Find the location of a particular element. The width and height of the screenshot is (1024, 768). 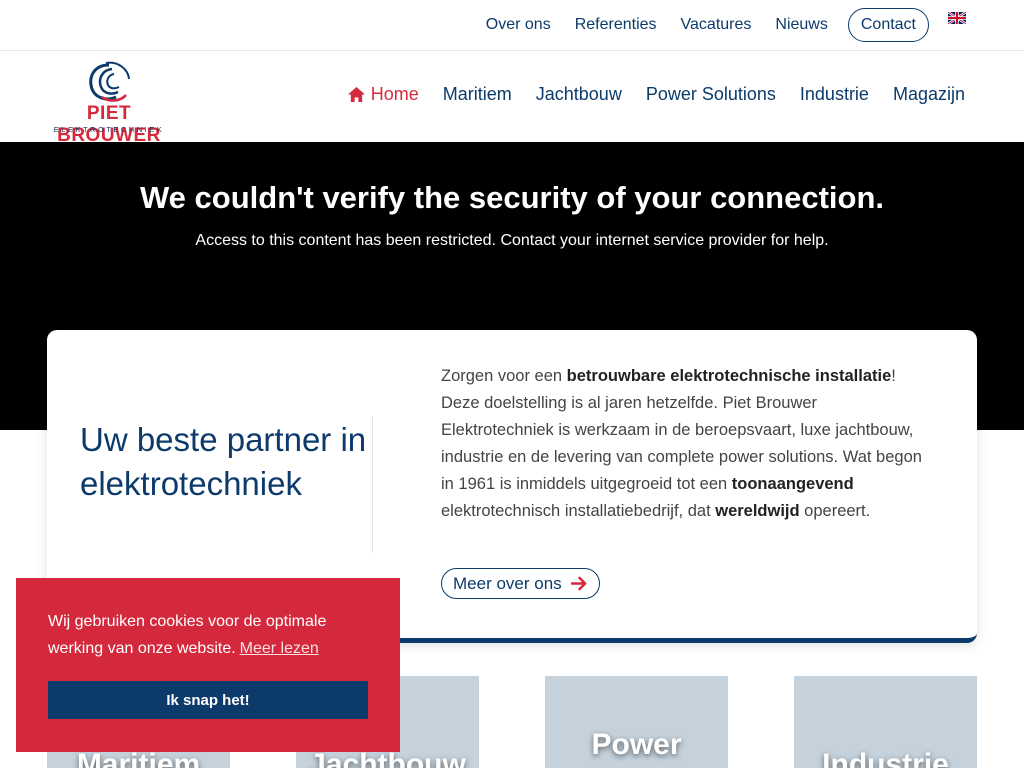

logo-subtitle: ELEKTROTECHNIEK is located at coordinates (109, 129).